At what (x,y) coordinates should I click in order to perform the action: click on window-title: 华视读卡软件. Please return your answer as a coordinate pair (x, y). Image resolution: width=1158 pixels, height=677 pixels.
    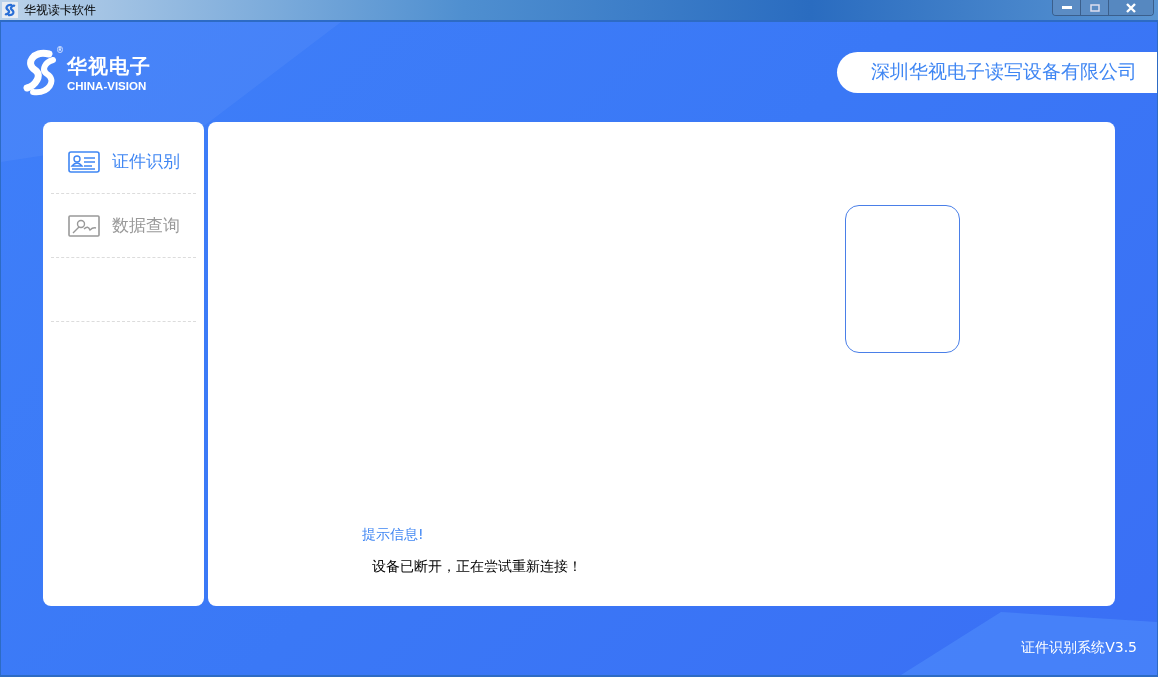
    Looking at the image, I should click on (60, 10).